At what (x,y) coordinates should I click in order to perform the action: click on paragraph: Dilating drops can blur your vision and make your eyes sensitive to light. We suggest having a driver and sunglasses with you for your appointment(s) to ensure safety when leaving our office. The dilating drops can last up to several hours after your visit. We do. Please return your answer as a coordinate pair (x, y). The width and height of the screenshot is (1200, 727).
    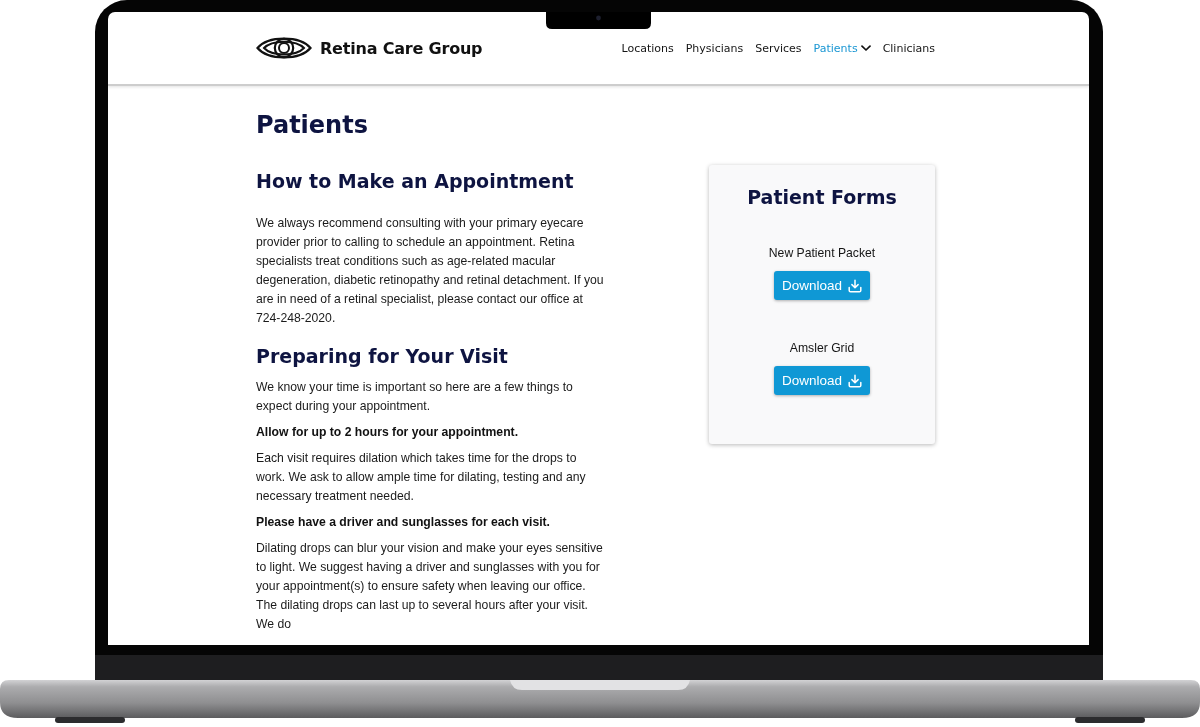
    Looking at the image, I should click on (430, 586).